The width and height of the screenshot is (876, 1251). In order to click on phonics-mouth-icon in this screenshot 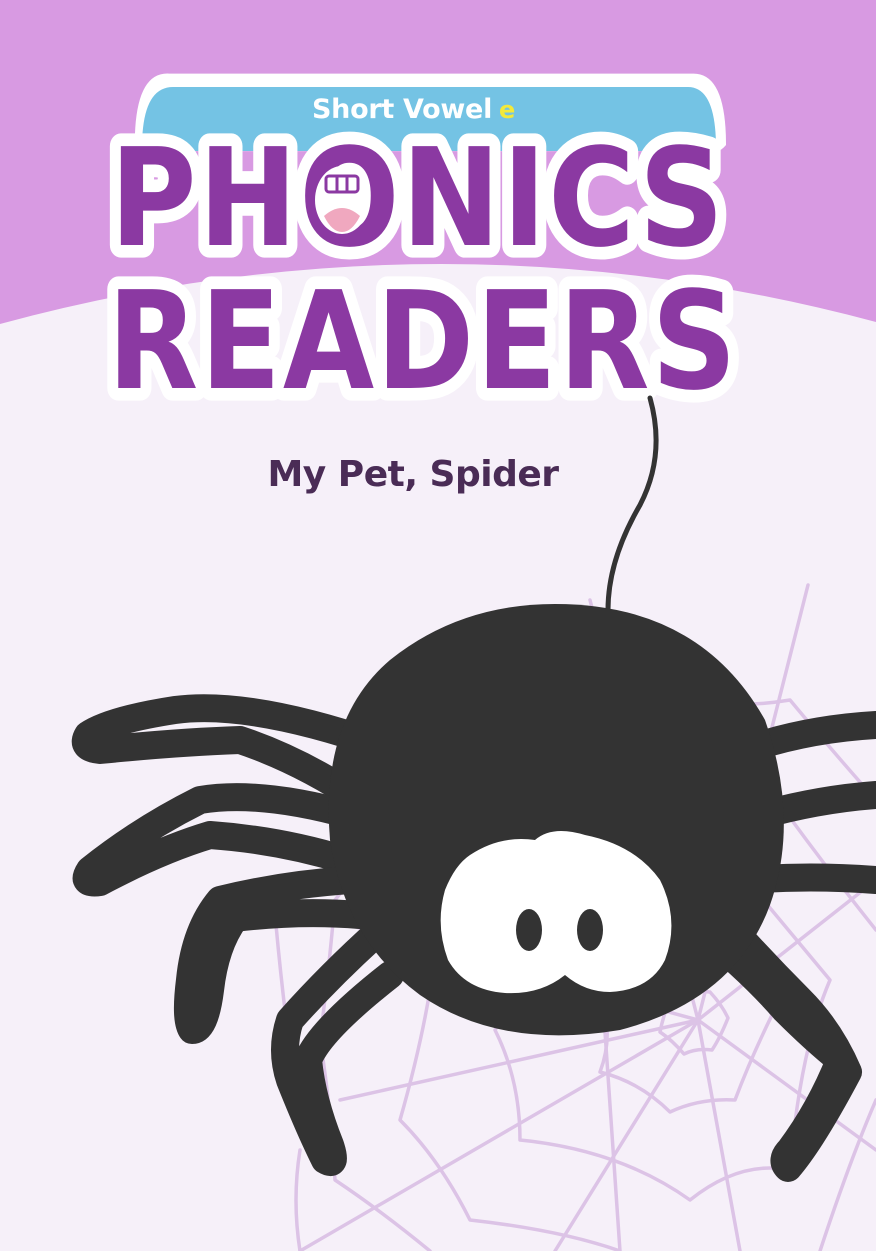, I will do `click(342, 200)`.